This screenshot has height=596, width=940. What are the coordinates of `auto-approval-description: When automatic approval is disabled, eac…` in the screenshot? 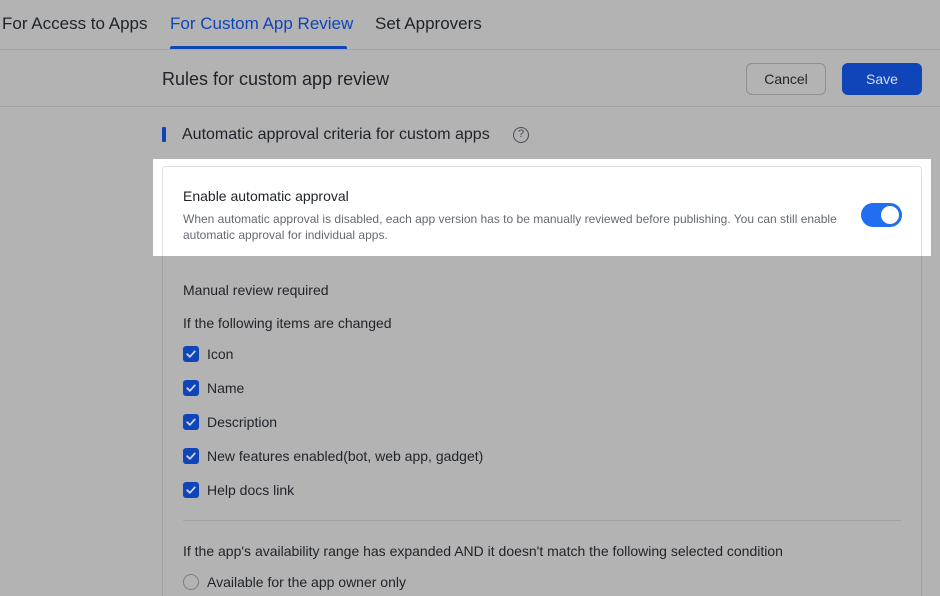 It's located at (510, 227).